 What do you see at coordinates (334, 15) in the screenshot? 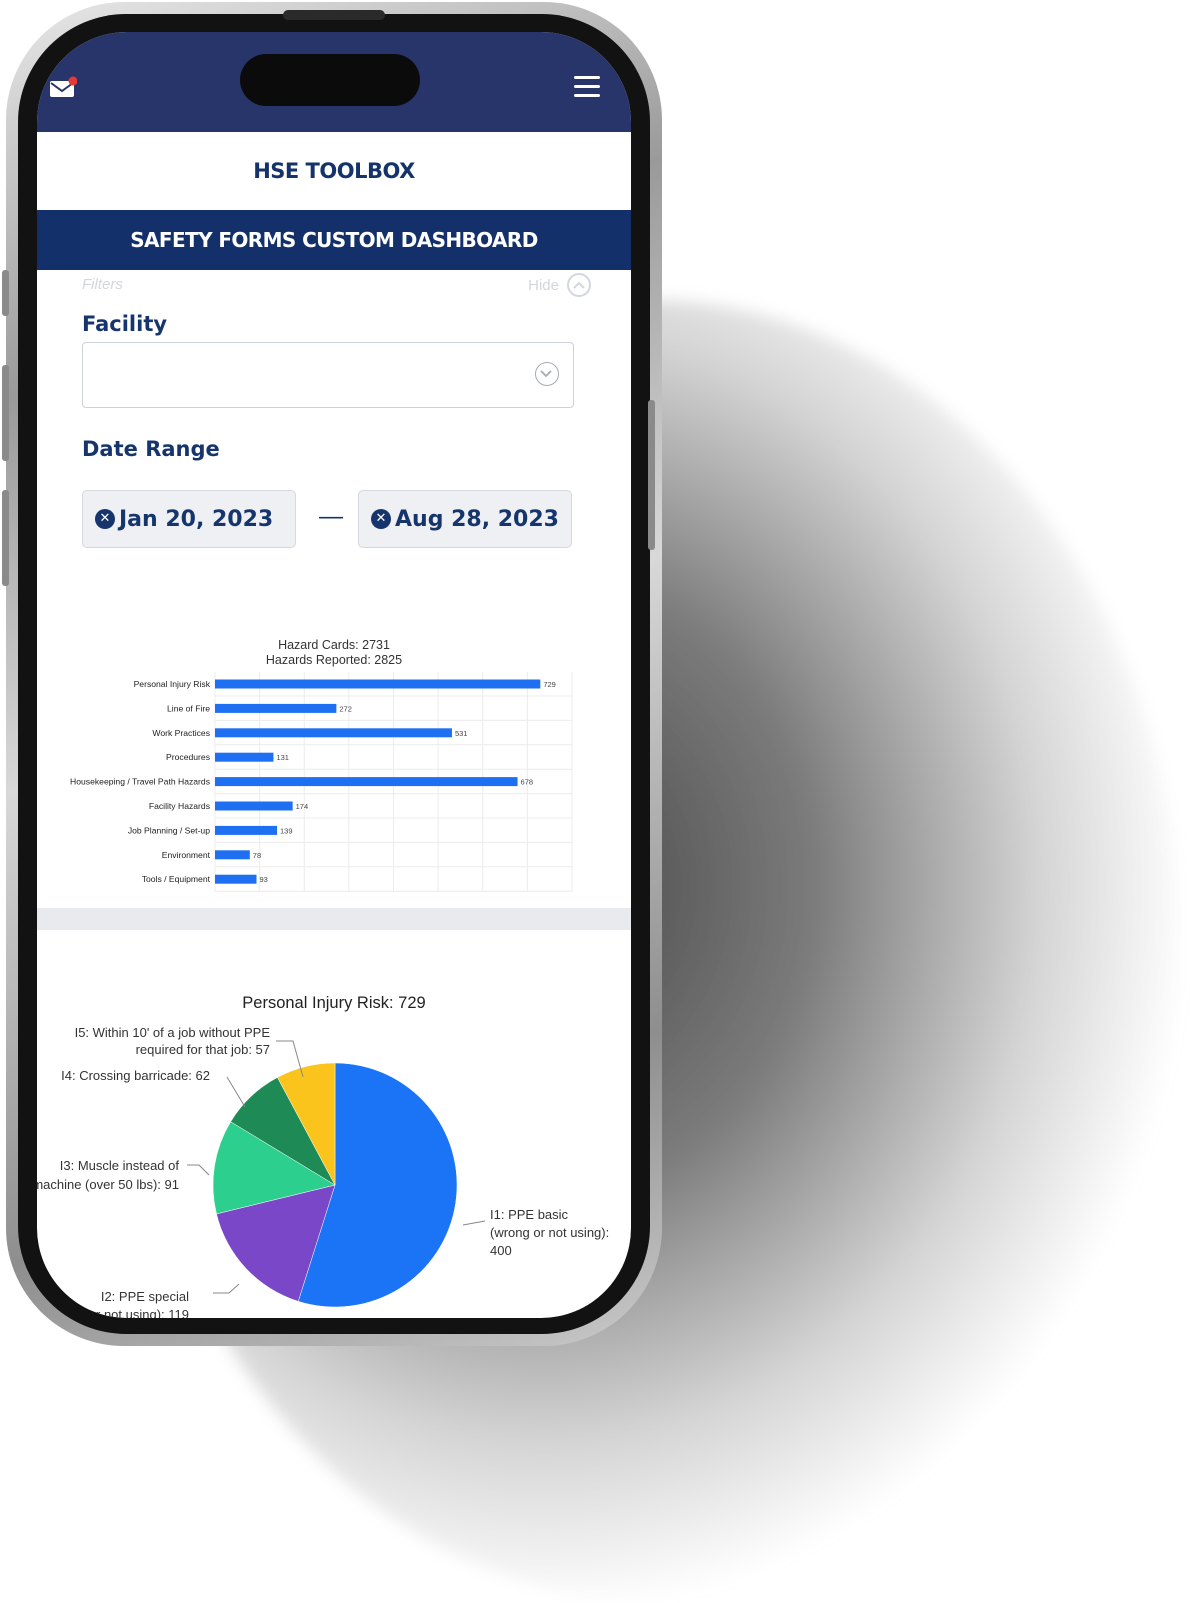
I see `phone-speaker` at bounding box center [334, 15].